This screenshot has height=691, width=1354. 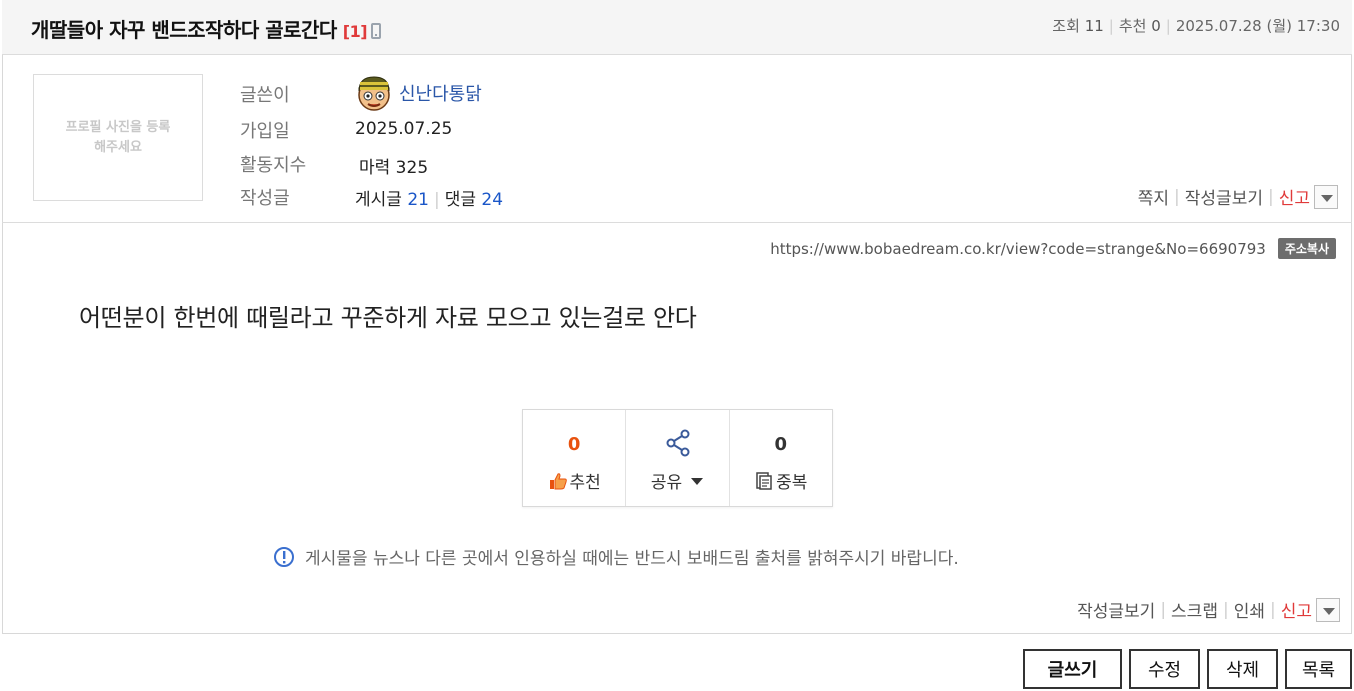 I want to click on posts-value: 게시글 21 | 댓글 24, so click(x=429, y=200).